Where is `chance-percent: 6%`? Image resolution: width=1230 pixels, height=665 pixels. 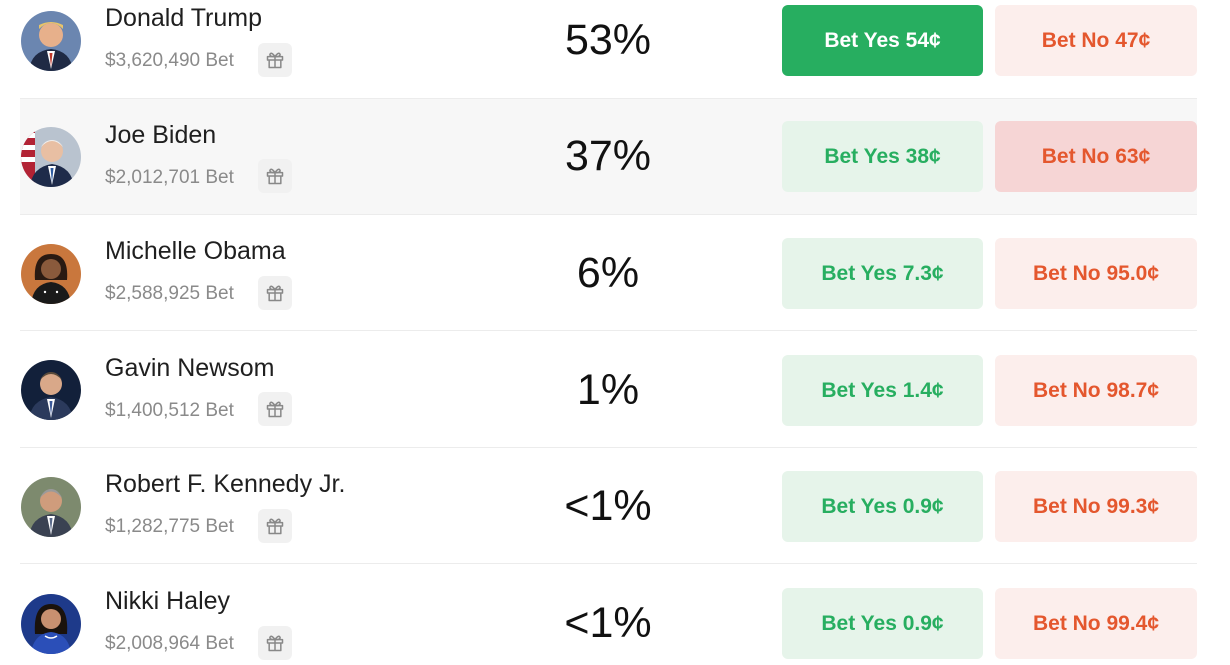
chance-percent: 6% is located at coordinates (608, 273).